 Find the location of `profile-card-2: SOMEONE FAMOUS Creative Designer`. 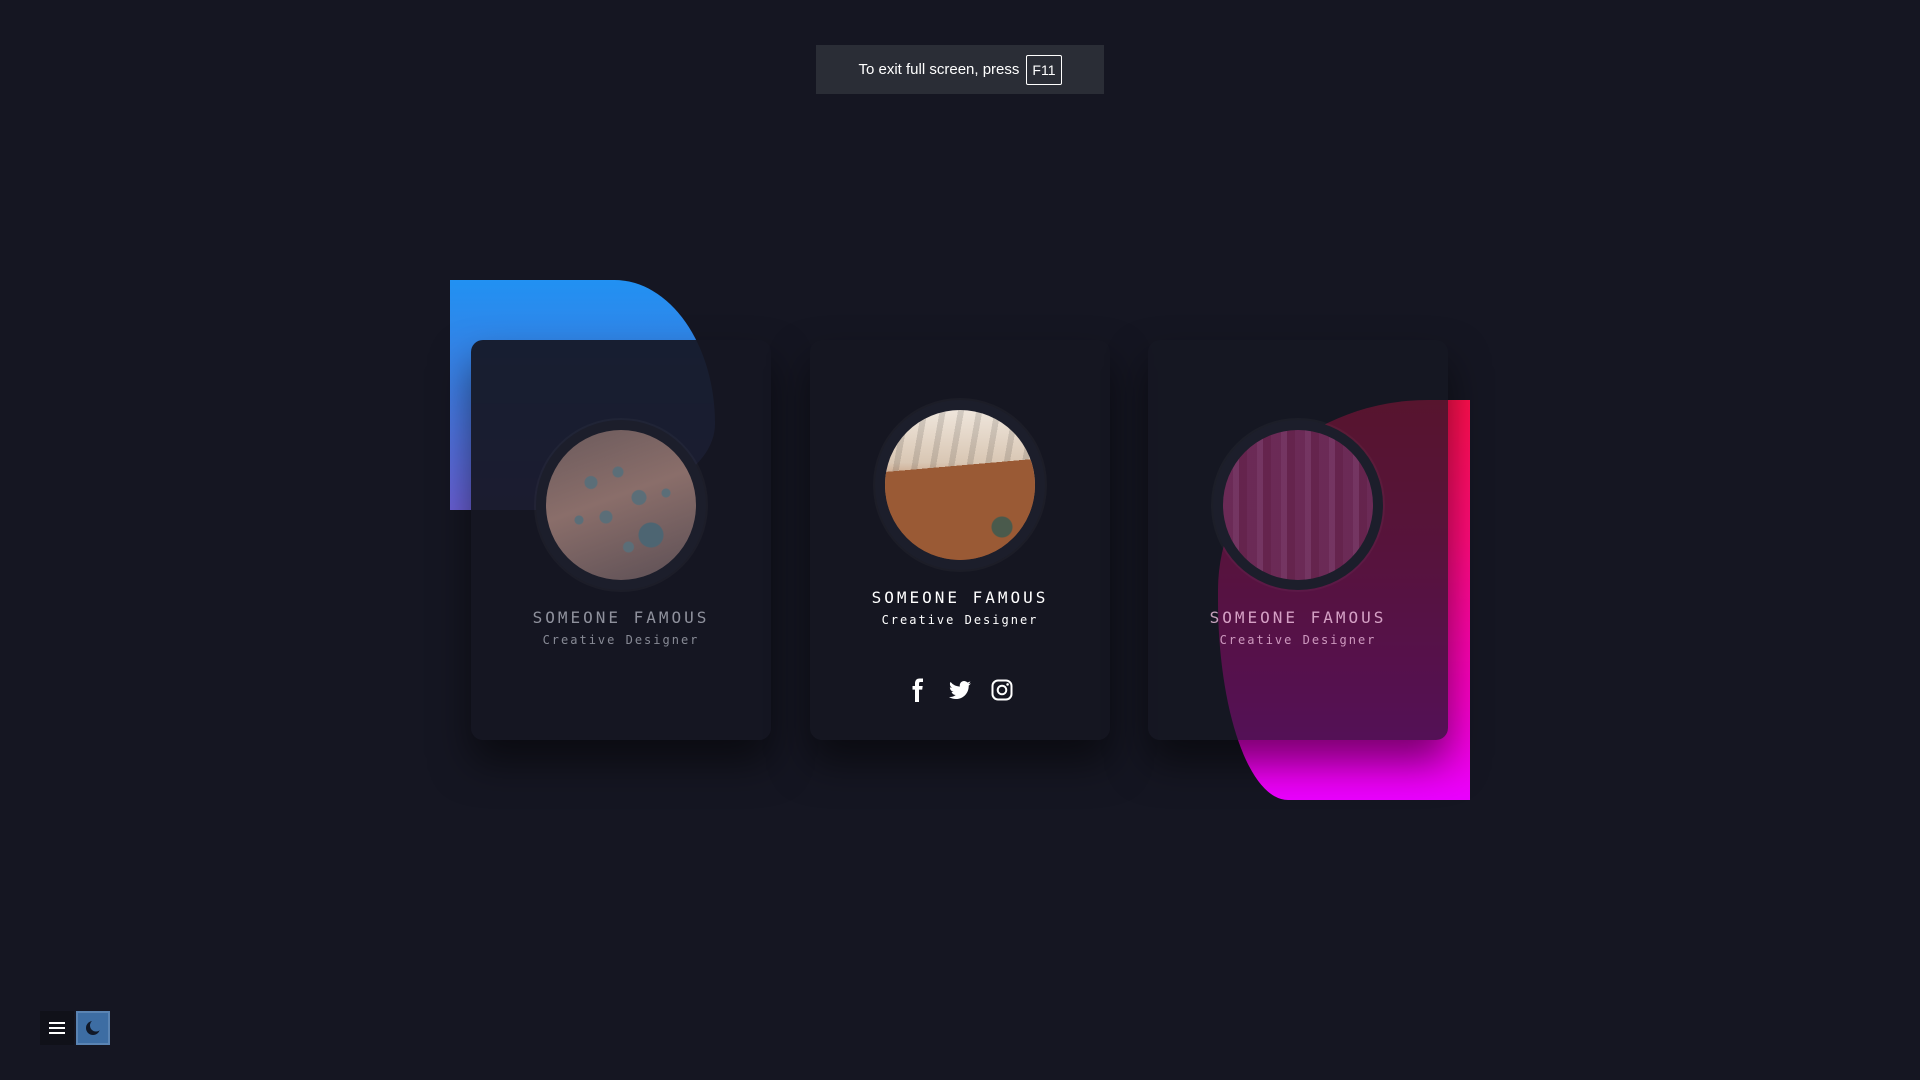

profile-card-2: SOMEONE FAMOUS Creative Designer is located at coordinates (960, 540).